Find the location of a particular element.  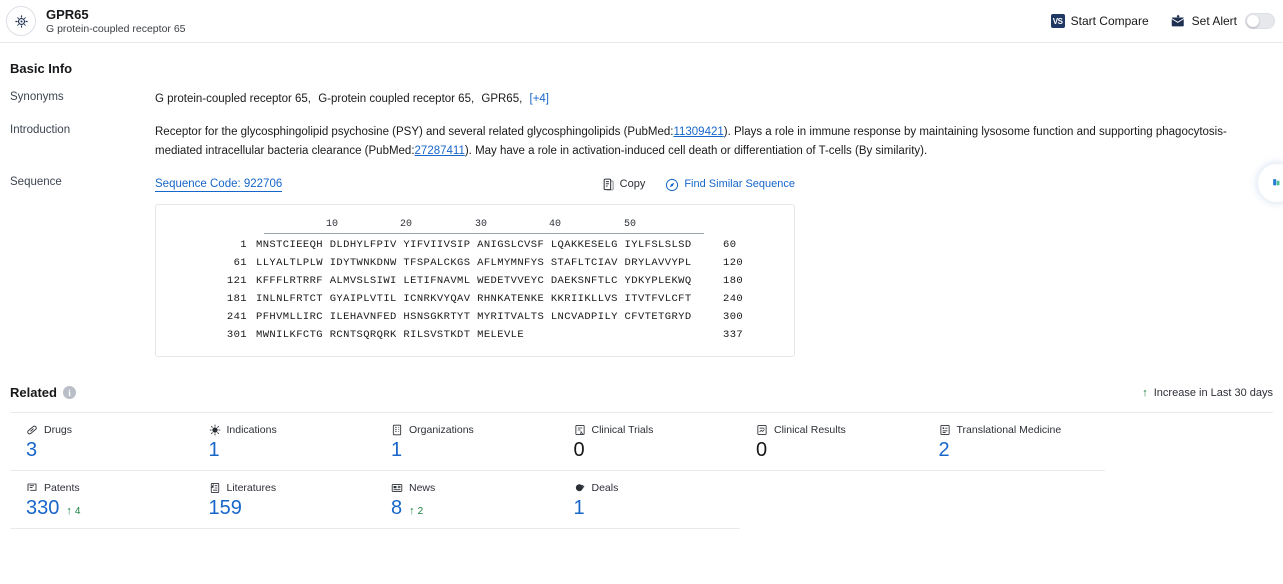

start-compare-button: VS Start Compare is located at coordinates (1099, 21).